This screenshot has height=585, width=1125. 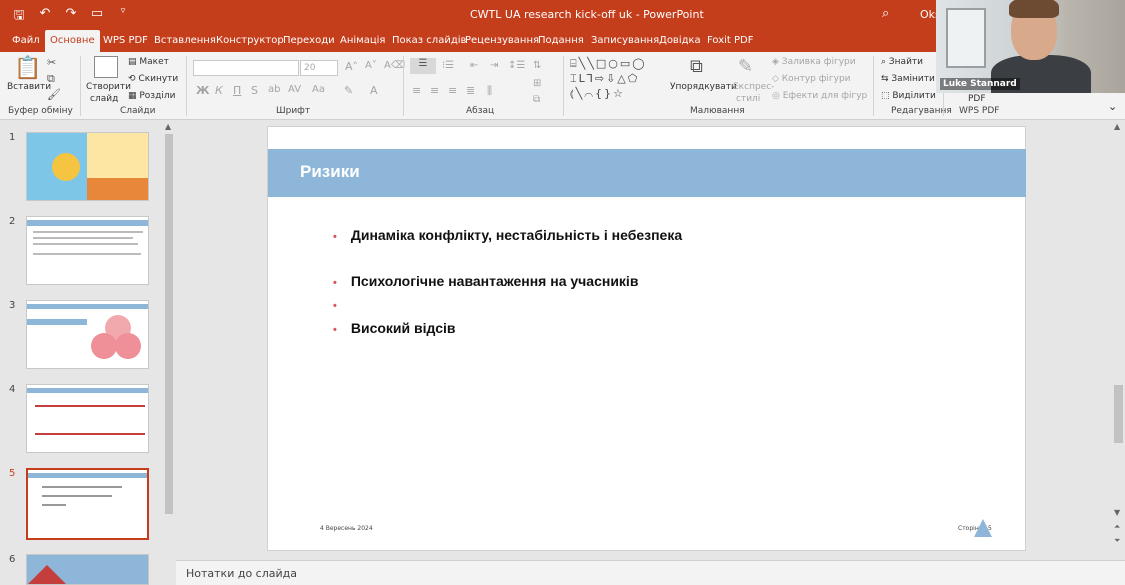 I want to click on smartart-icon: ⧉, so click(x=536, y=99).